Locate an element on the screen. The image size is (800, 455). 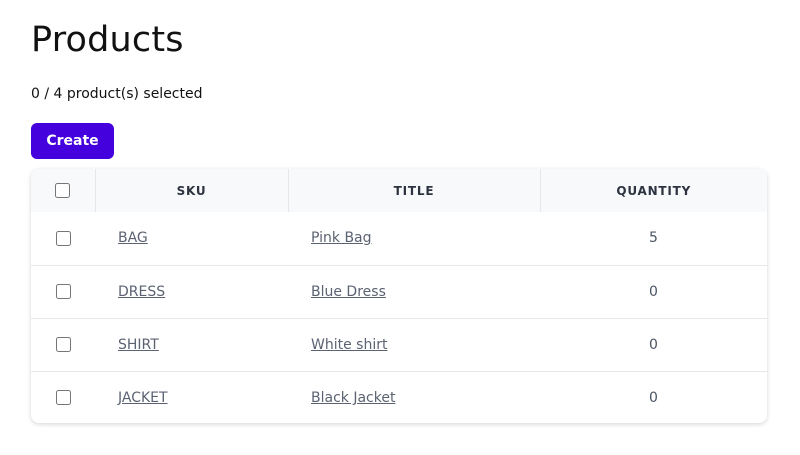
sku-link: JACKET is located at coordinates (143, 398).